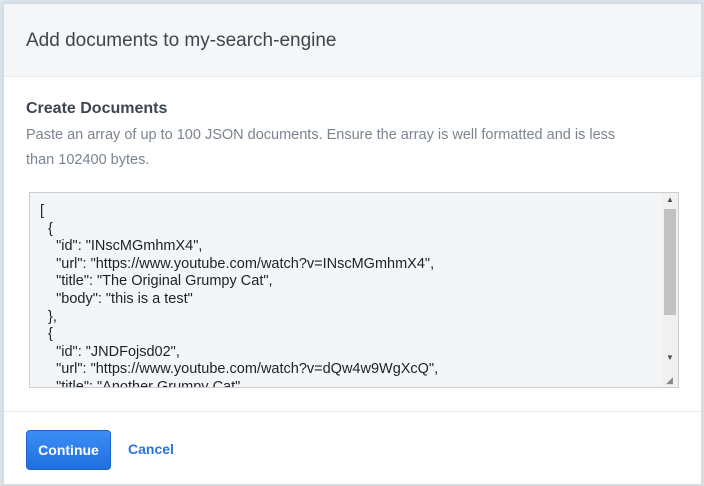  I want to click on continue-button: Continue, so click(68, 450).